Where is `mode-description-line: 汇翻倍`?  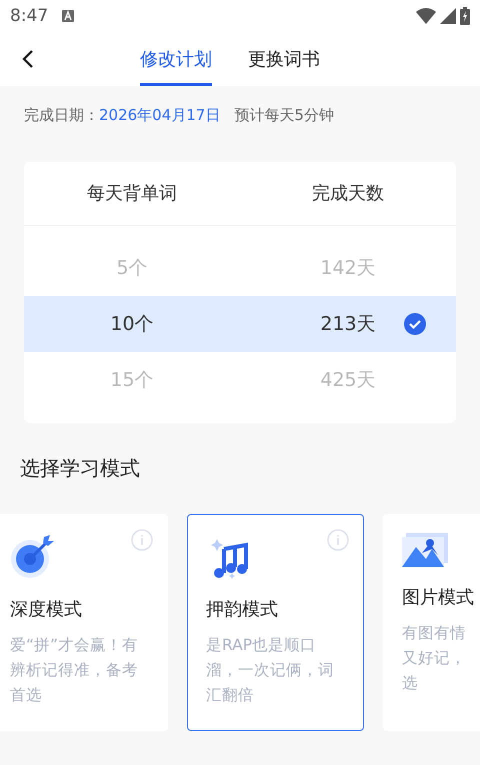
mode-description-line: 汇翻倍 is located at coordinates (230, 695).